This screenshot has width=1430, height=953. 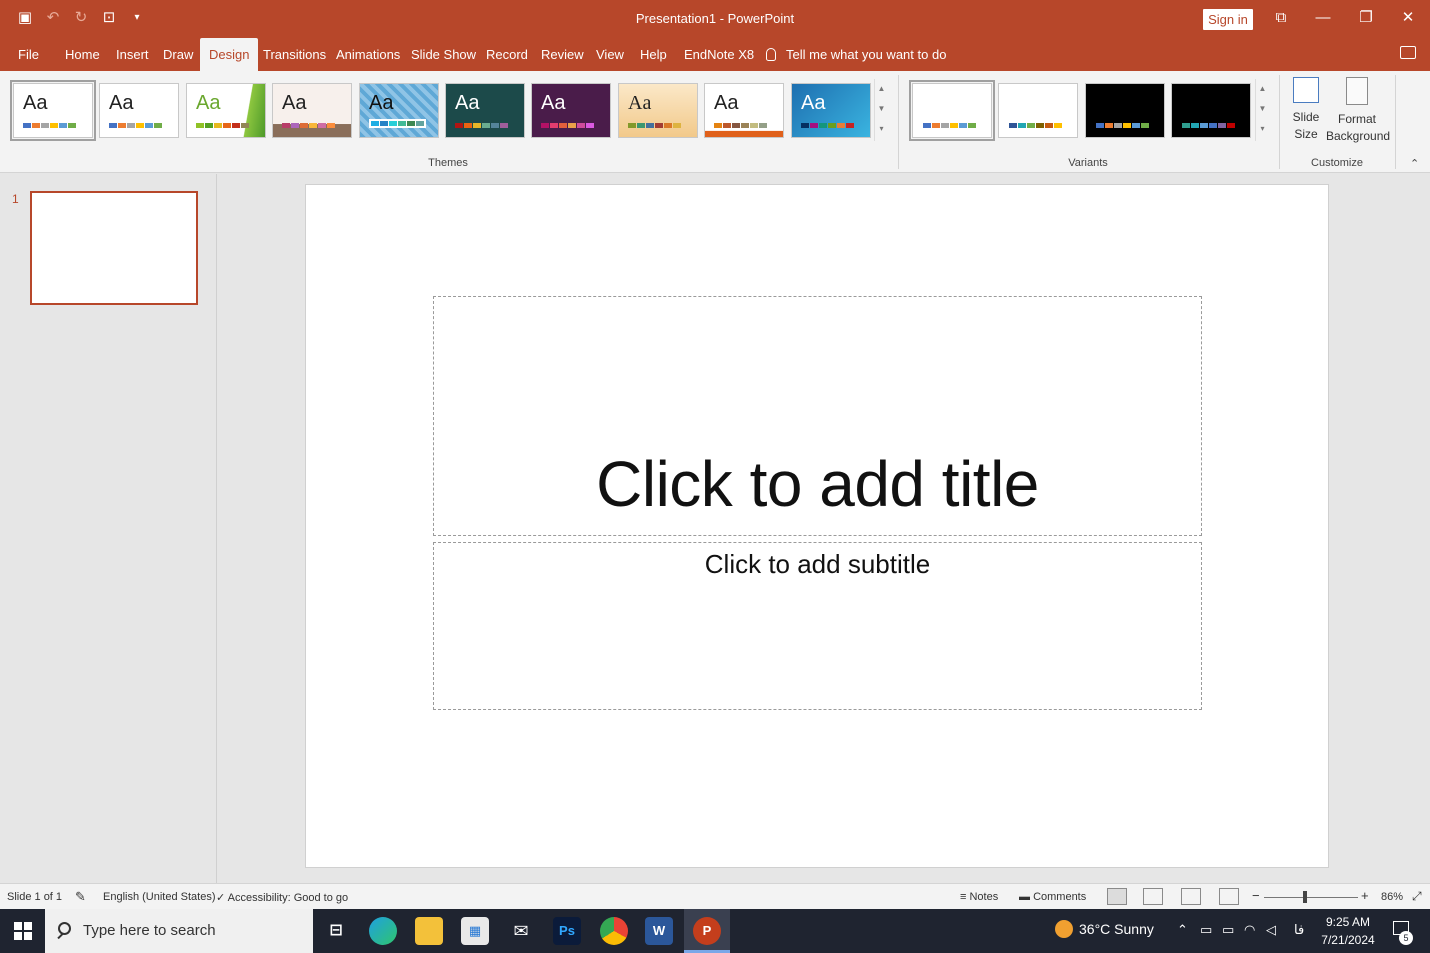 What do you see at coordinates (744, 110) in the screenshot?
I see `theme-retrospect: Aa` at bounding box center [744, 110].